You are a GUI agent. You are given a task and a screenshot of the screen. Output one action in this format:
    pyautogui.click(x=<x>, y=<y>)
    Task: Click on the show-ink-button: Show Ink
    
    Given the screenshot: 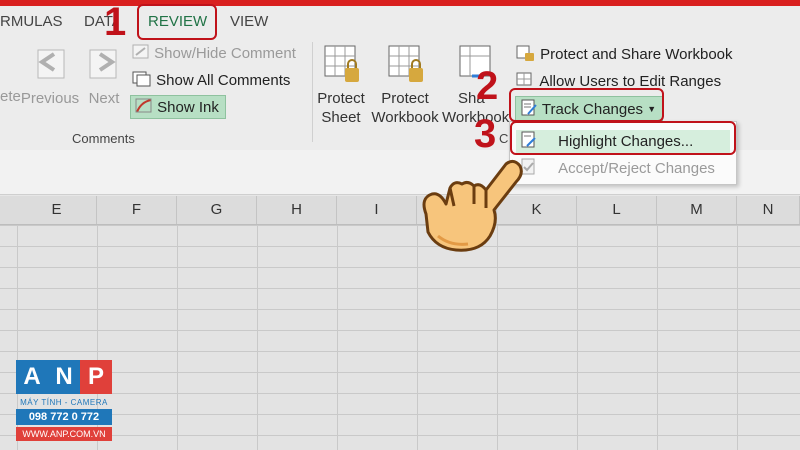 What is the action you would take?
    pyautogui.click(x=178, y=107)
    